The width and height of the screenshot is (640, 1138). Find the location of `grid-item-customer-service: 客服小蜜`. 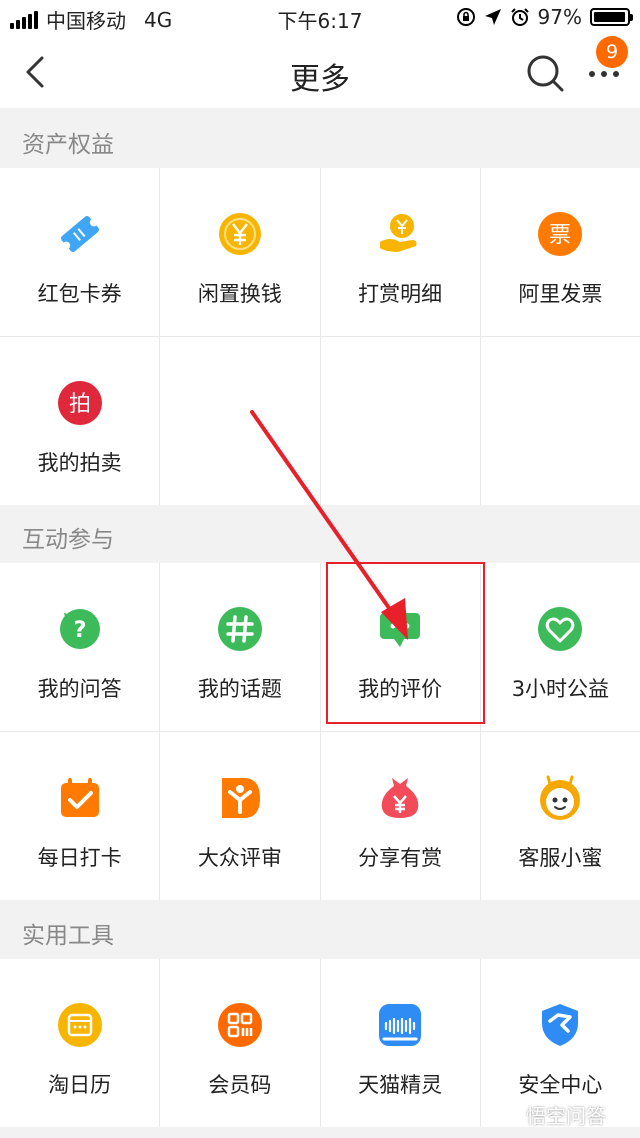

grid-item-customer-service: 客服小蜜 is located at coordinates (560, 816).